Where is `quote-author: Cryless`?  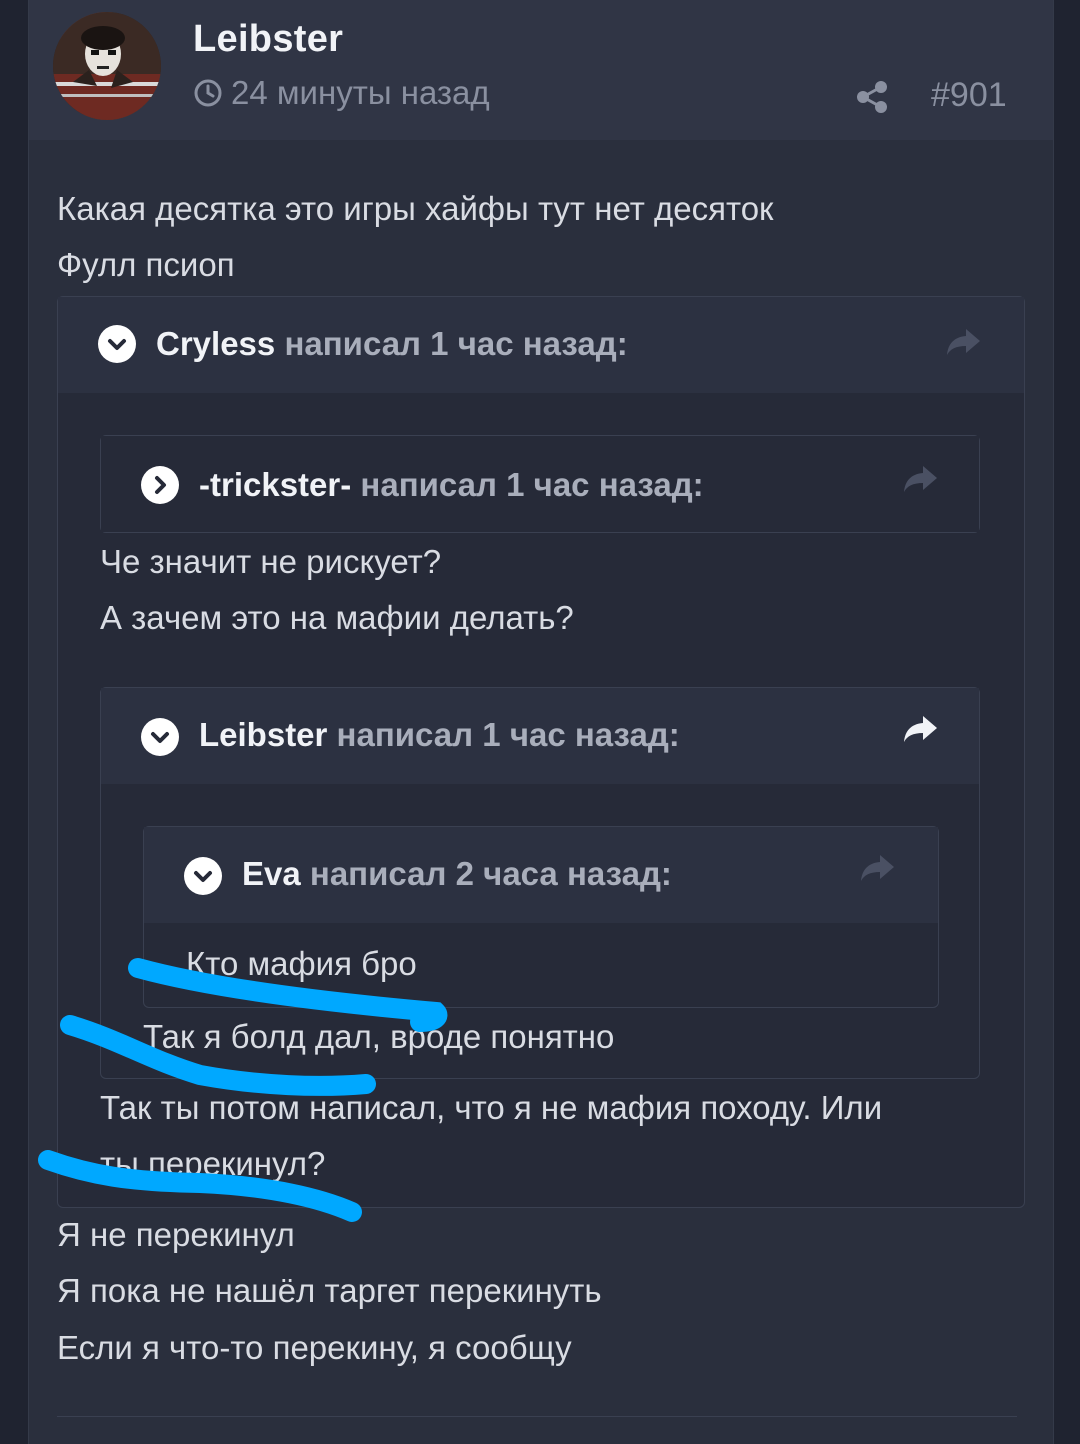
quote-author: Cryless is located at coordinates (215, 343).